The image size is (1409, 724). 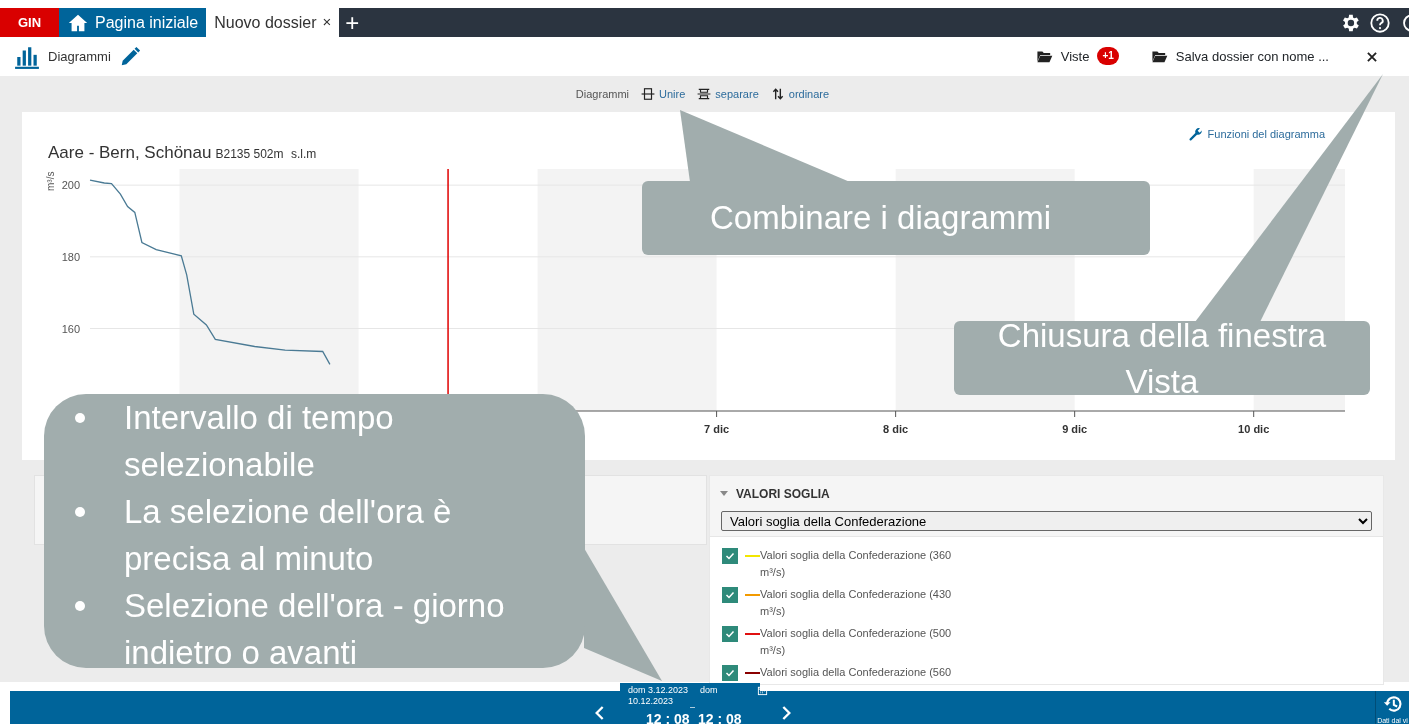 I want to click on help-icon, so click(x=1380, y=22).